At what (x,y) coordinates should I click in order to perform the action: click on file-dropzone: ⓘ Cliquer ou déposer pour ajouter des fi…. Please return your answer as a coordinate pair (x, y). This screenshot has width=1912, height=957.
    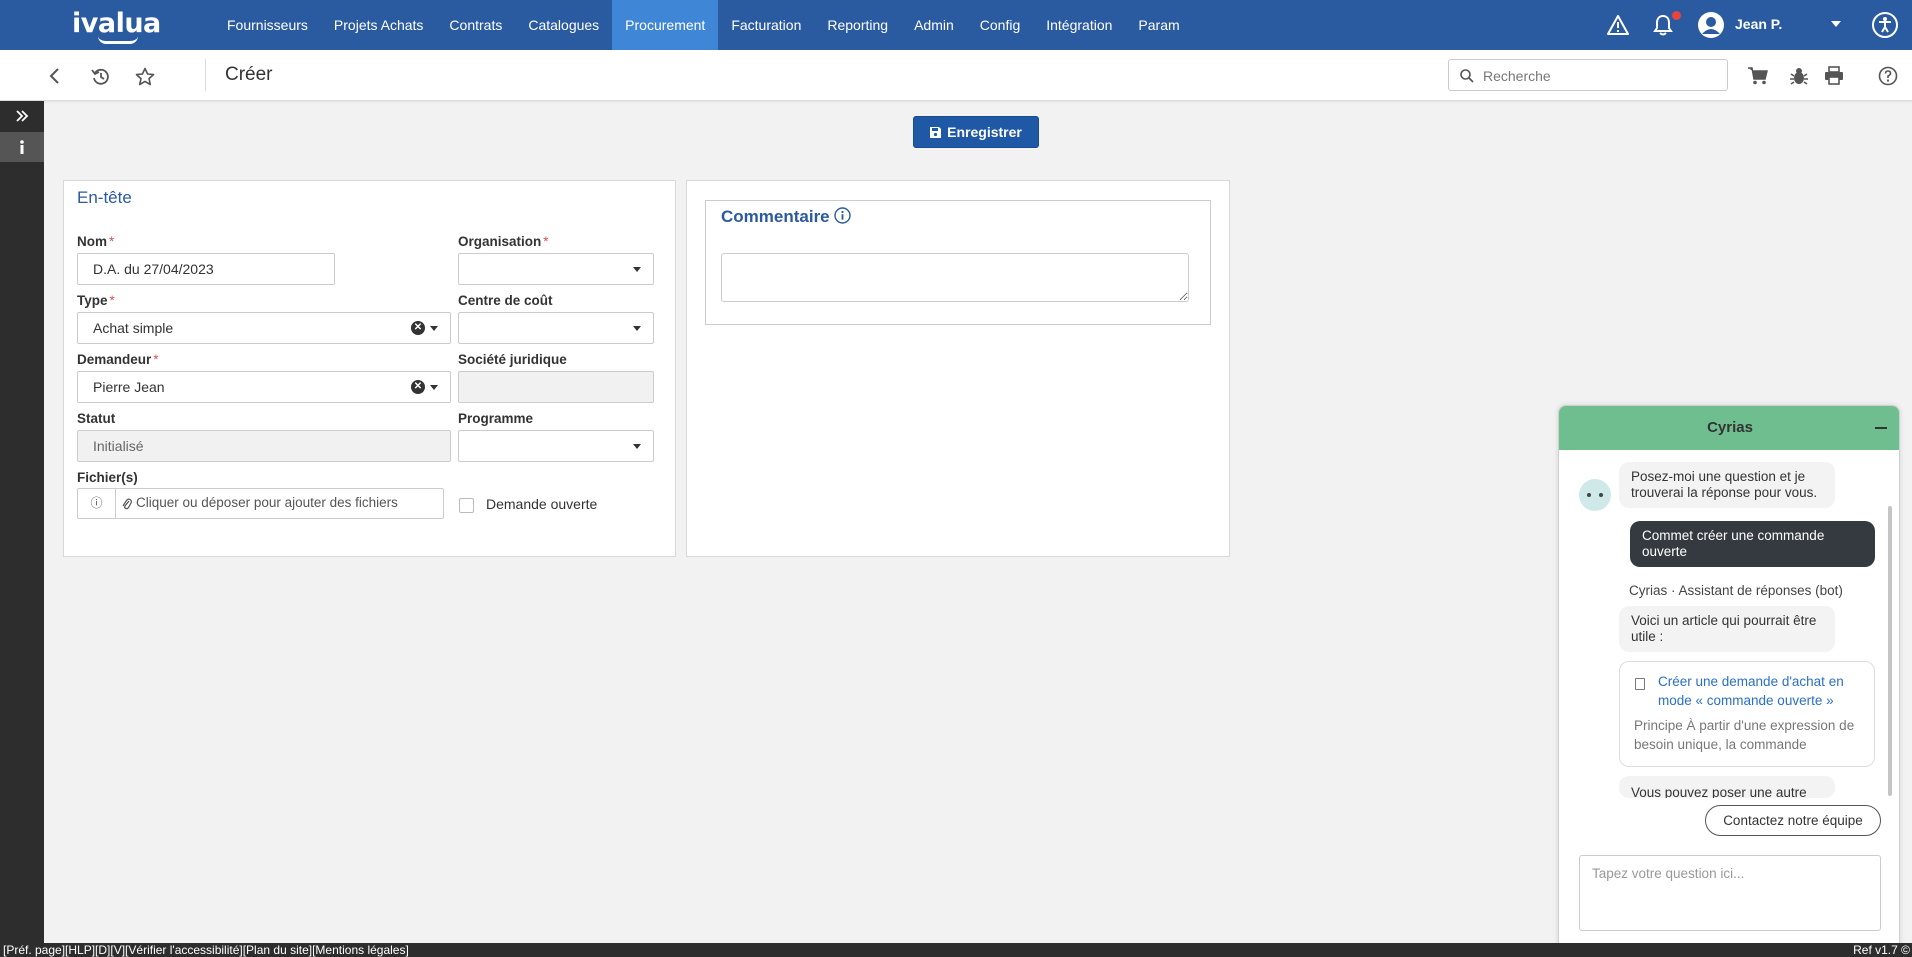
    Looking at the image, I should click on (260, 503).